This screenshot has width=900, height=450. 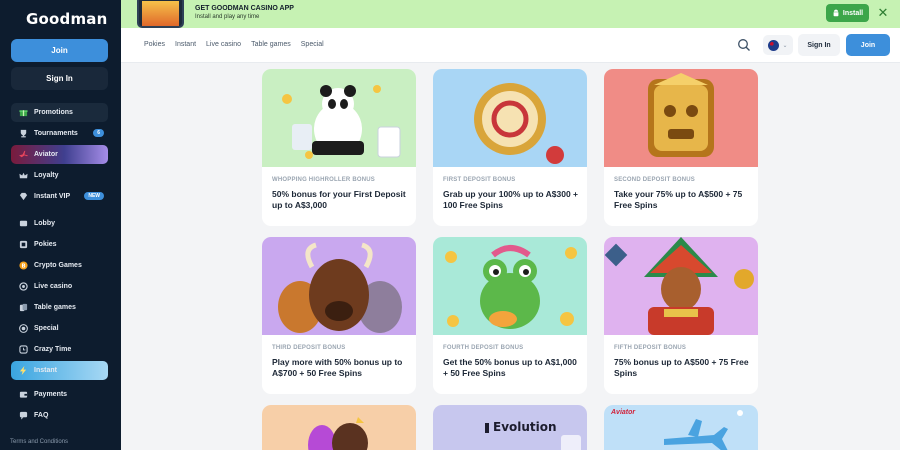 What do you see at coordinates (59, 244) in the screenshot?
I see `sidebar-item-pokies: Pokies` at bounding box center [59, 244].